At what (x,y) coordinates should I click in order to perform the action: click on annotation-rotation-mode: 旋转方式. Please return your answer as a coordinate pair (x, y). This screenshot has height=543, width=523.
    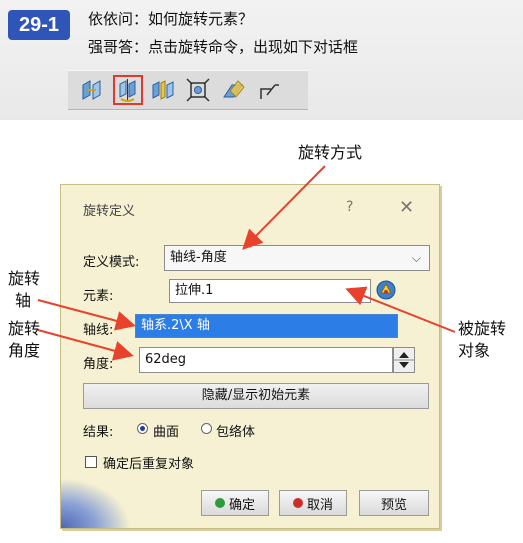
    Looking at the image, I should click on (330, 152).